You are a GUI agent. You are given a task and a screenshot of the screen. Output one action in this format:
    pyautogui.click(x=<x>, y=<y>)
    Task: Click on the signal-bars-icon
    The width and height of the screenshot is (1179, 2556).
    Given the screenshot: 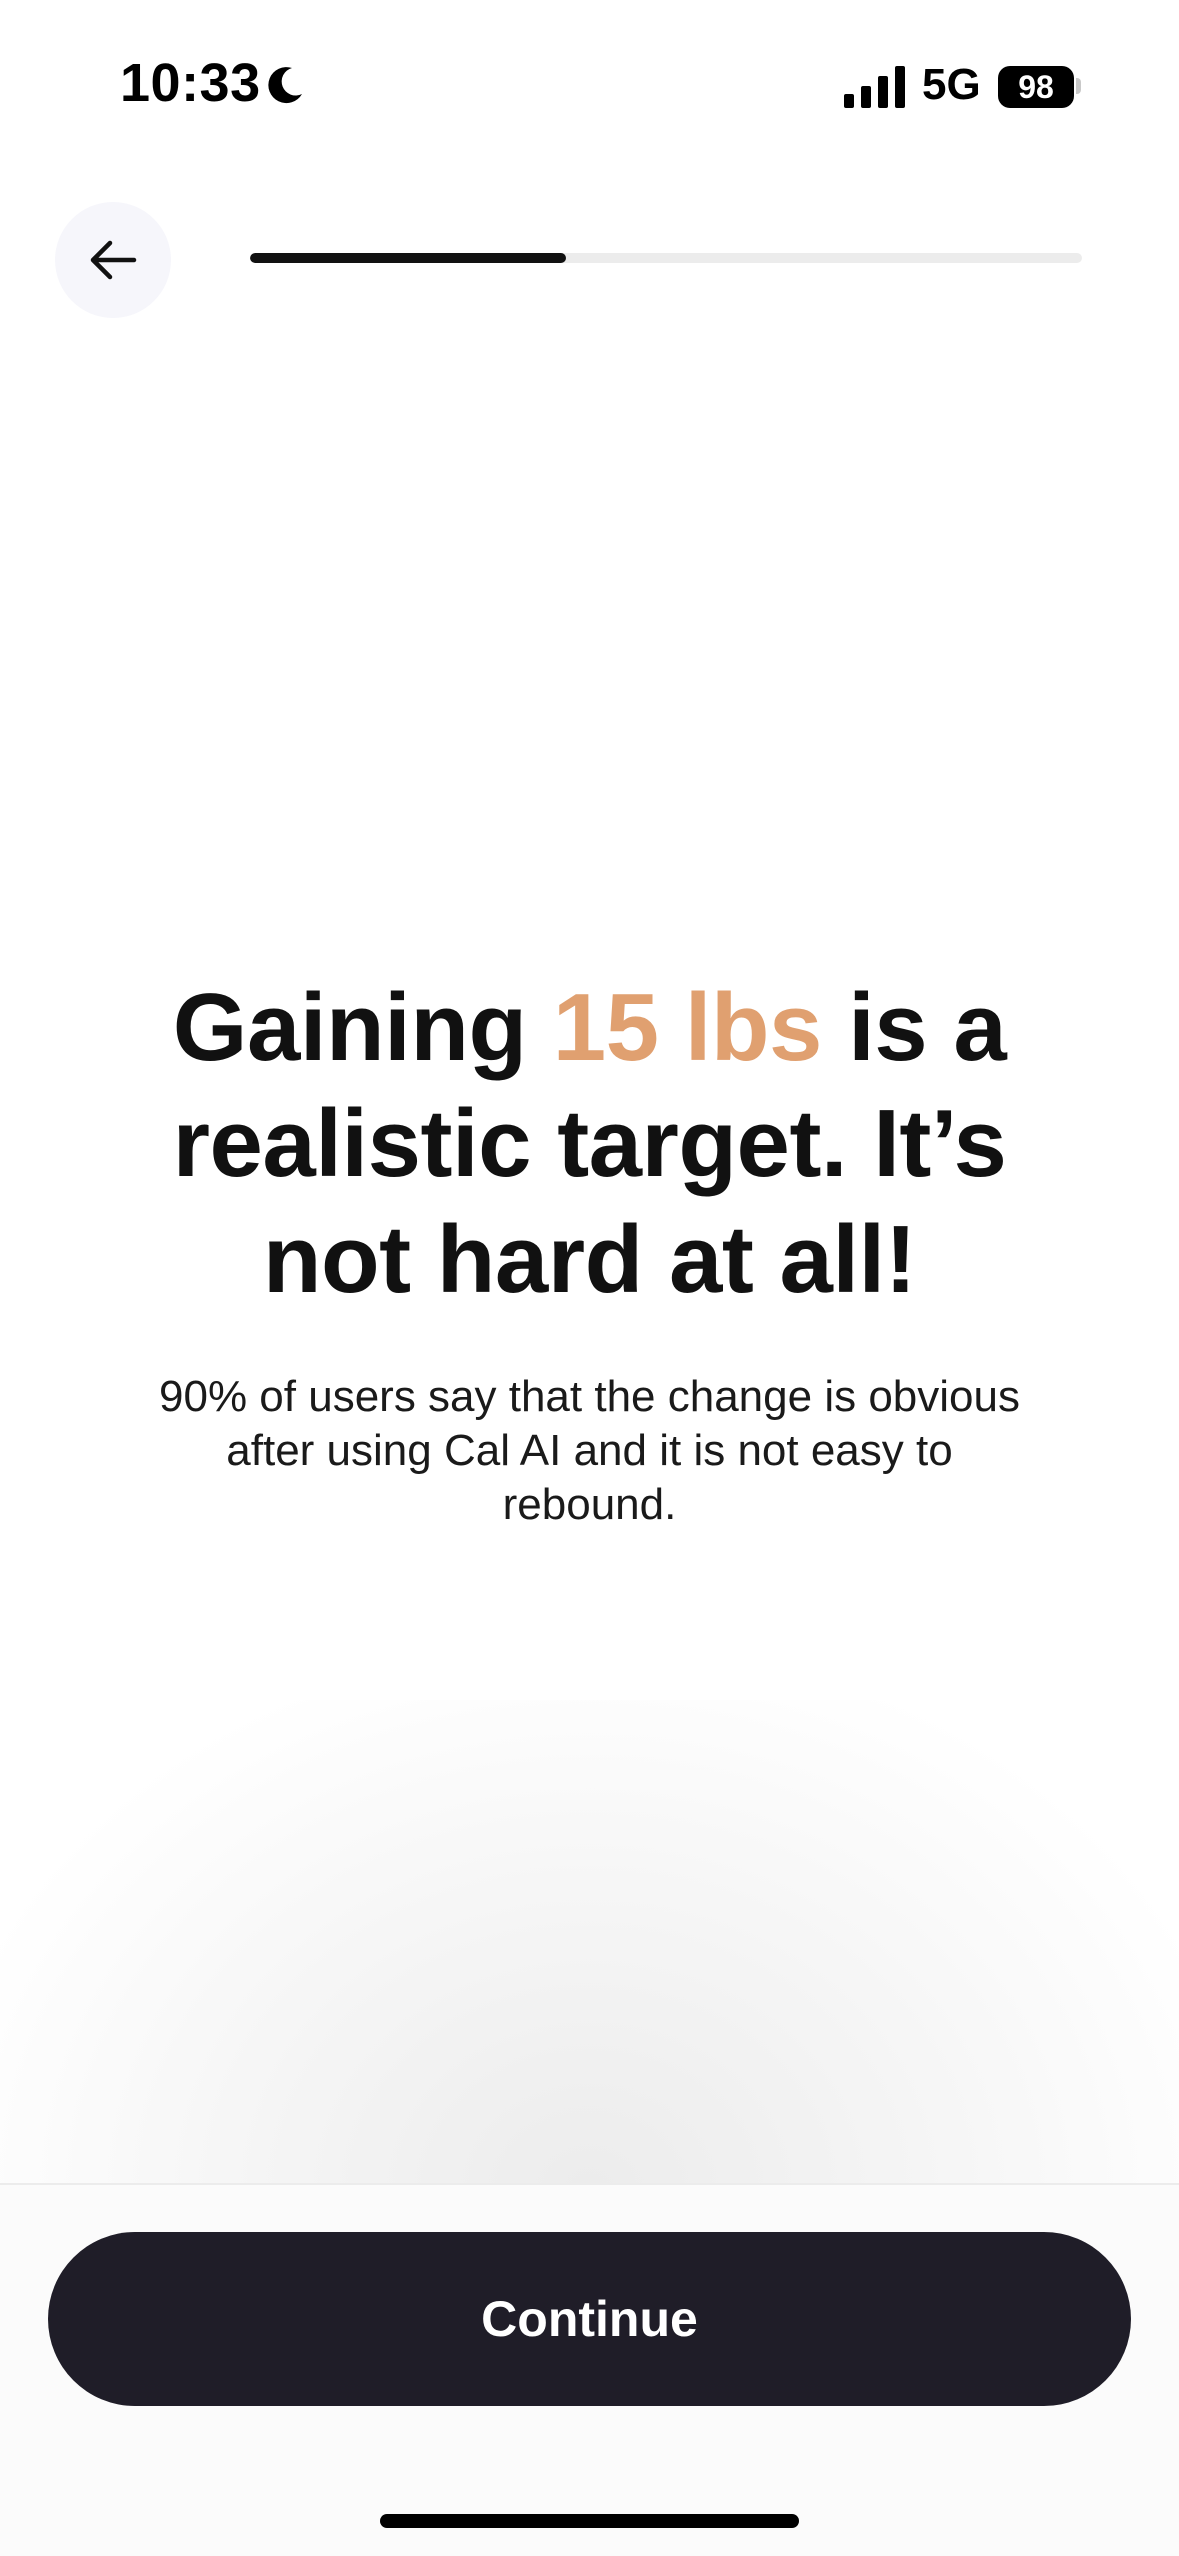 What is the action you would take?
    pyautogui.click(x=874, y=87)
    